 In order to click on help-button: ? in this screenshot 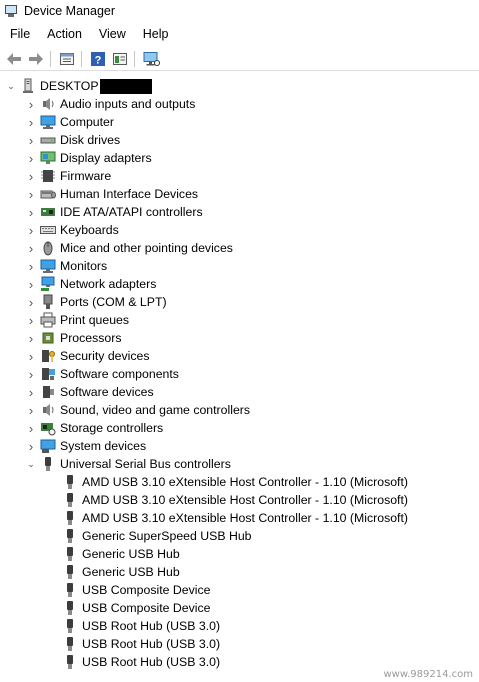, I will do `click(98, 59)`.